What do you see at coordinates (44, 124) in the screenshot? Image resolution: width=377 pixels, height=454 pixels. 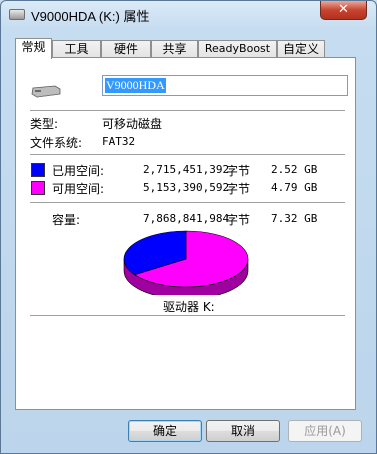 I see `type-label: 类型:` at bounding box center [44, 124].